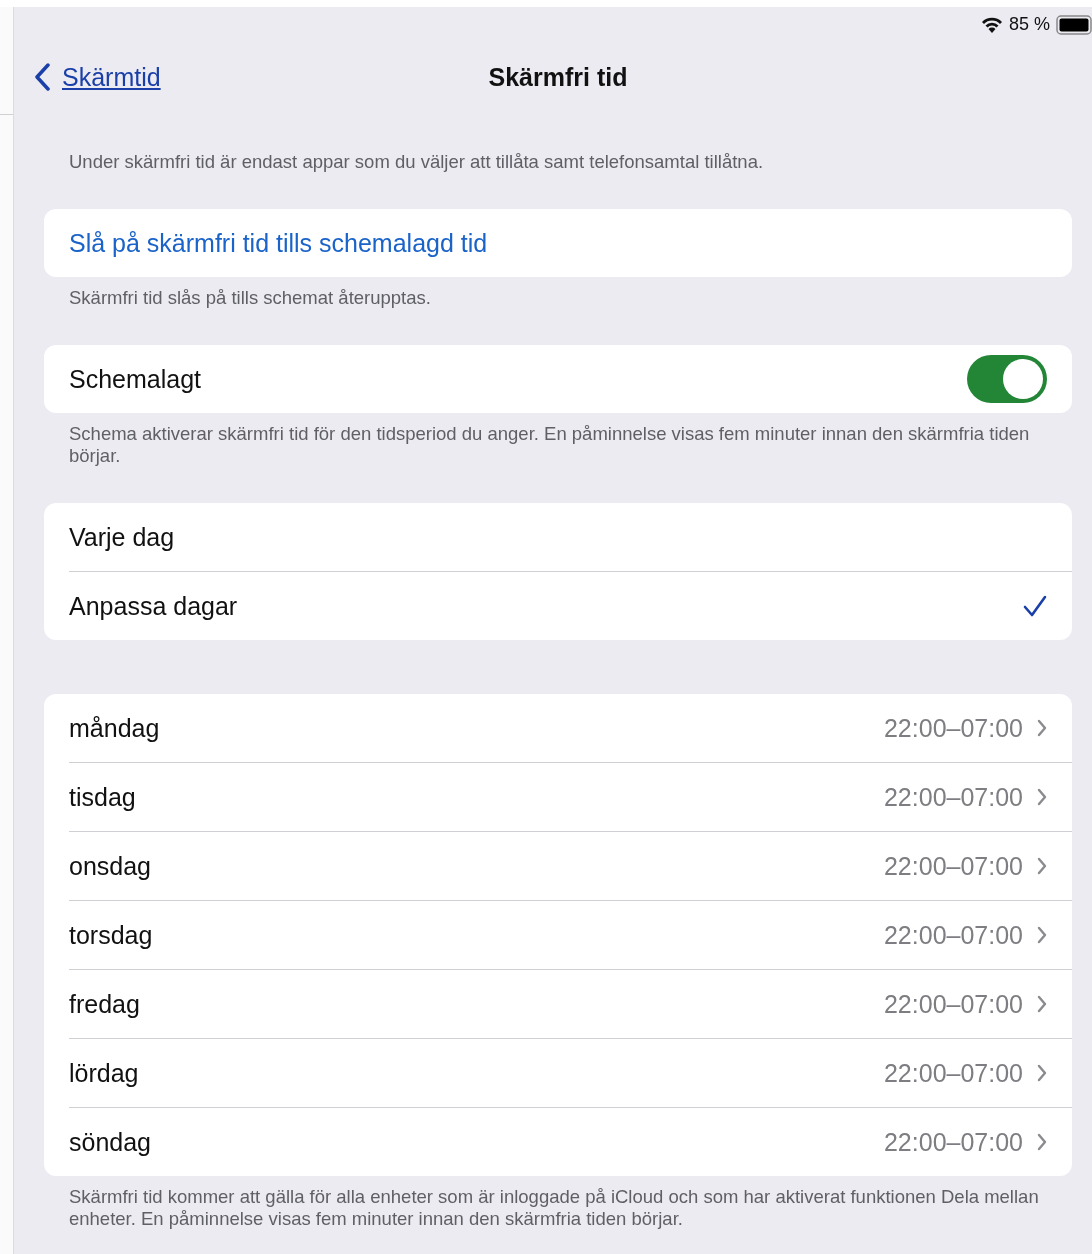 The height and width of the screenshot is (1254, 1092). What do you see at coordinates (558, 606) in the screenshot?
I see `mode-option: Anpassa dagar` at bounding box center [558, 606].